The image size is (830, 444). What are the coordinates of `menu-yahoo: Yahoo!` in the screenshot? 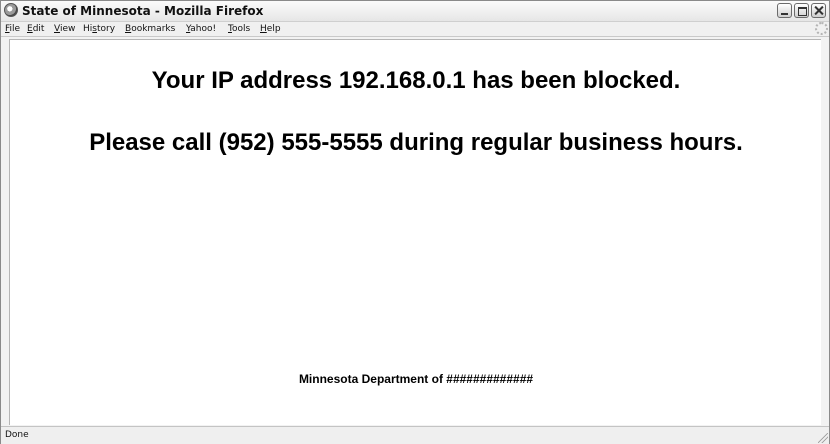 It's located at (201, 29).